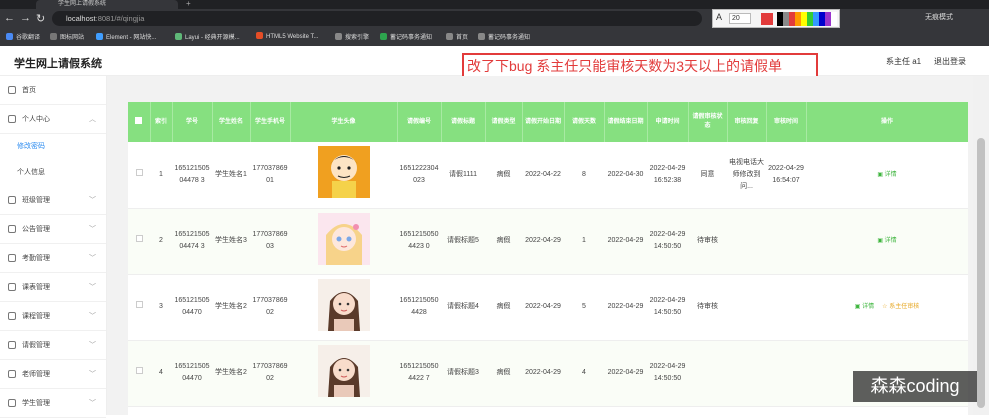 This screenshot has width=989, height=418. I want to click on cell-index: 1, so click(161, 175).